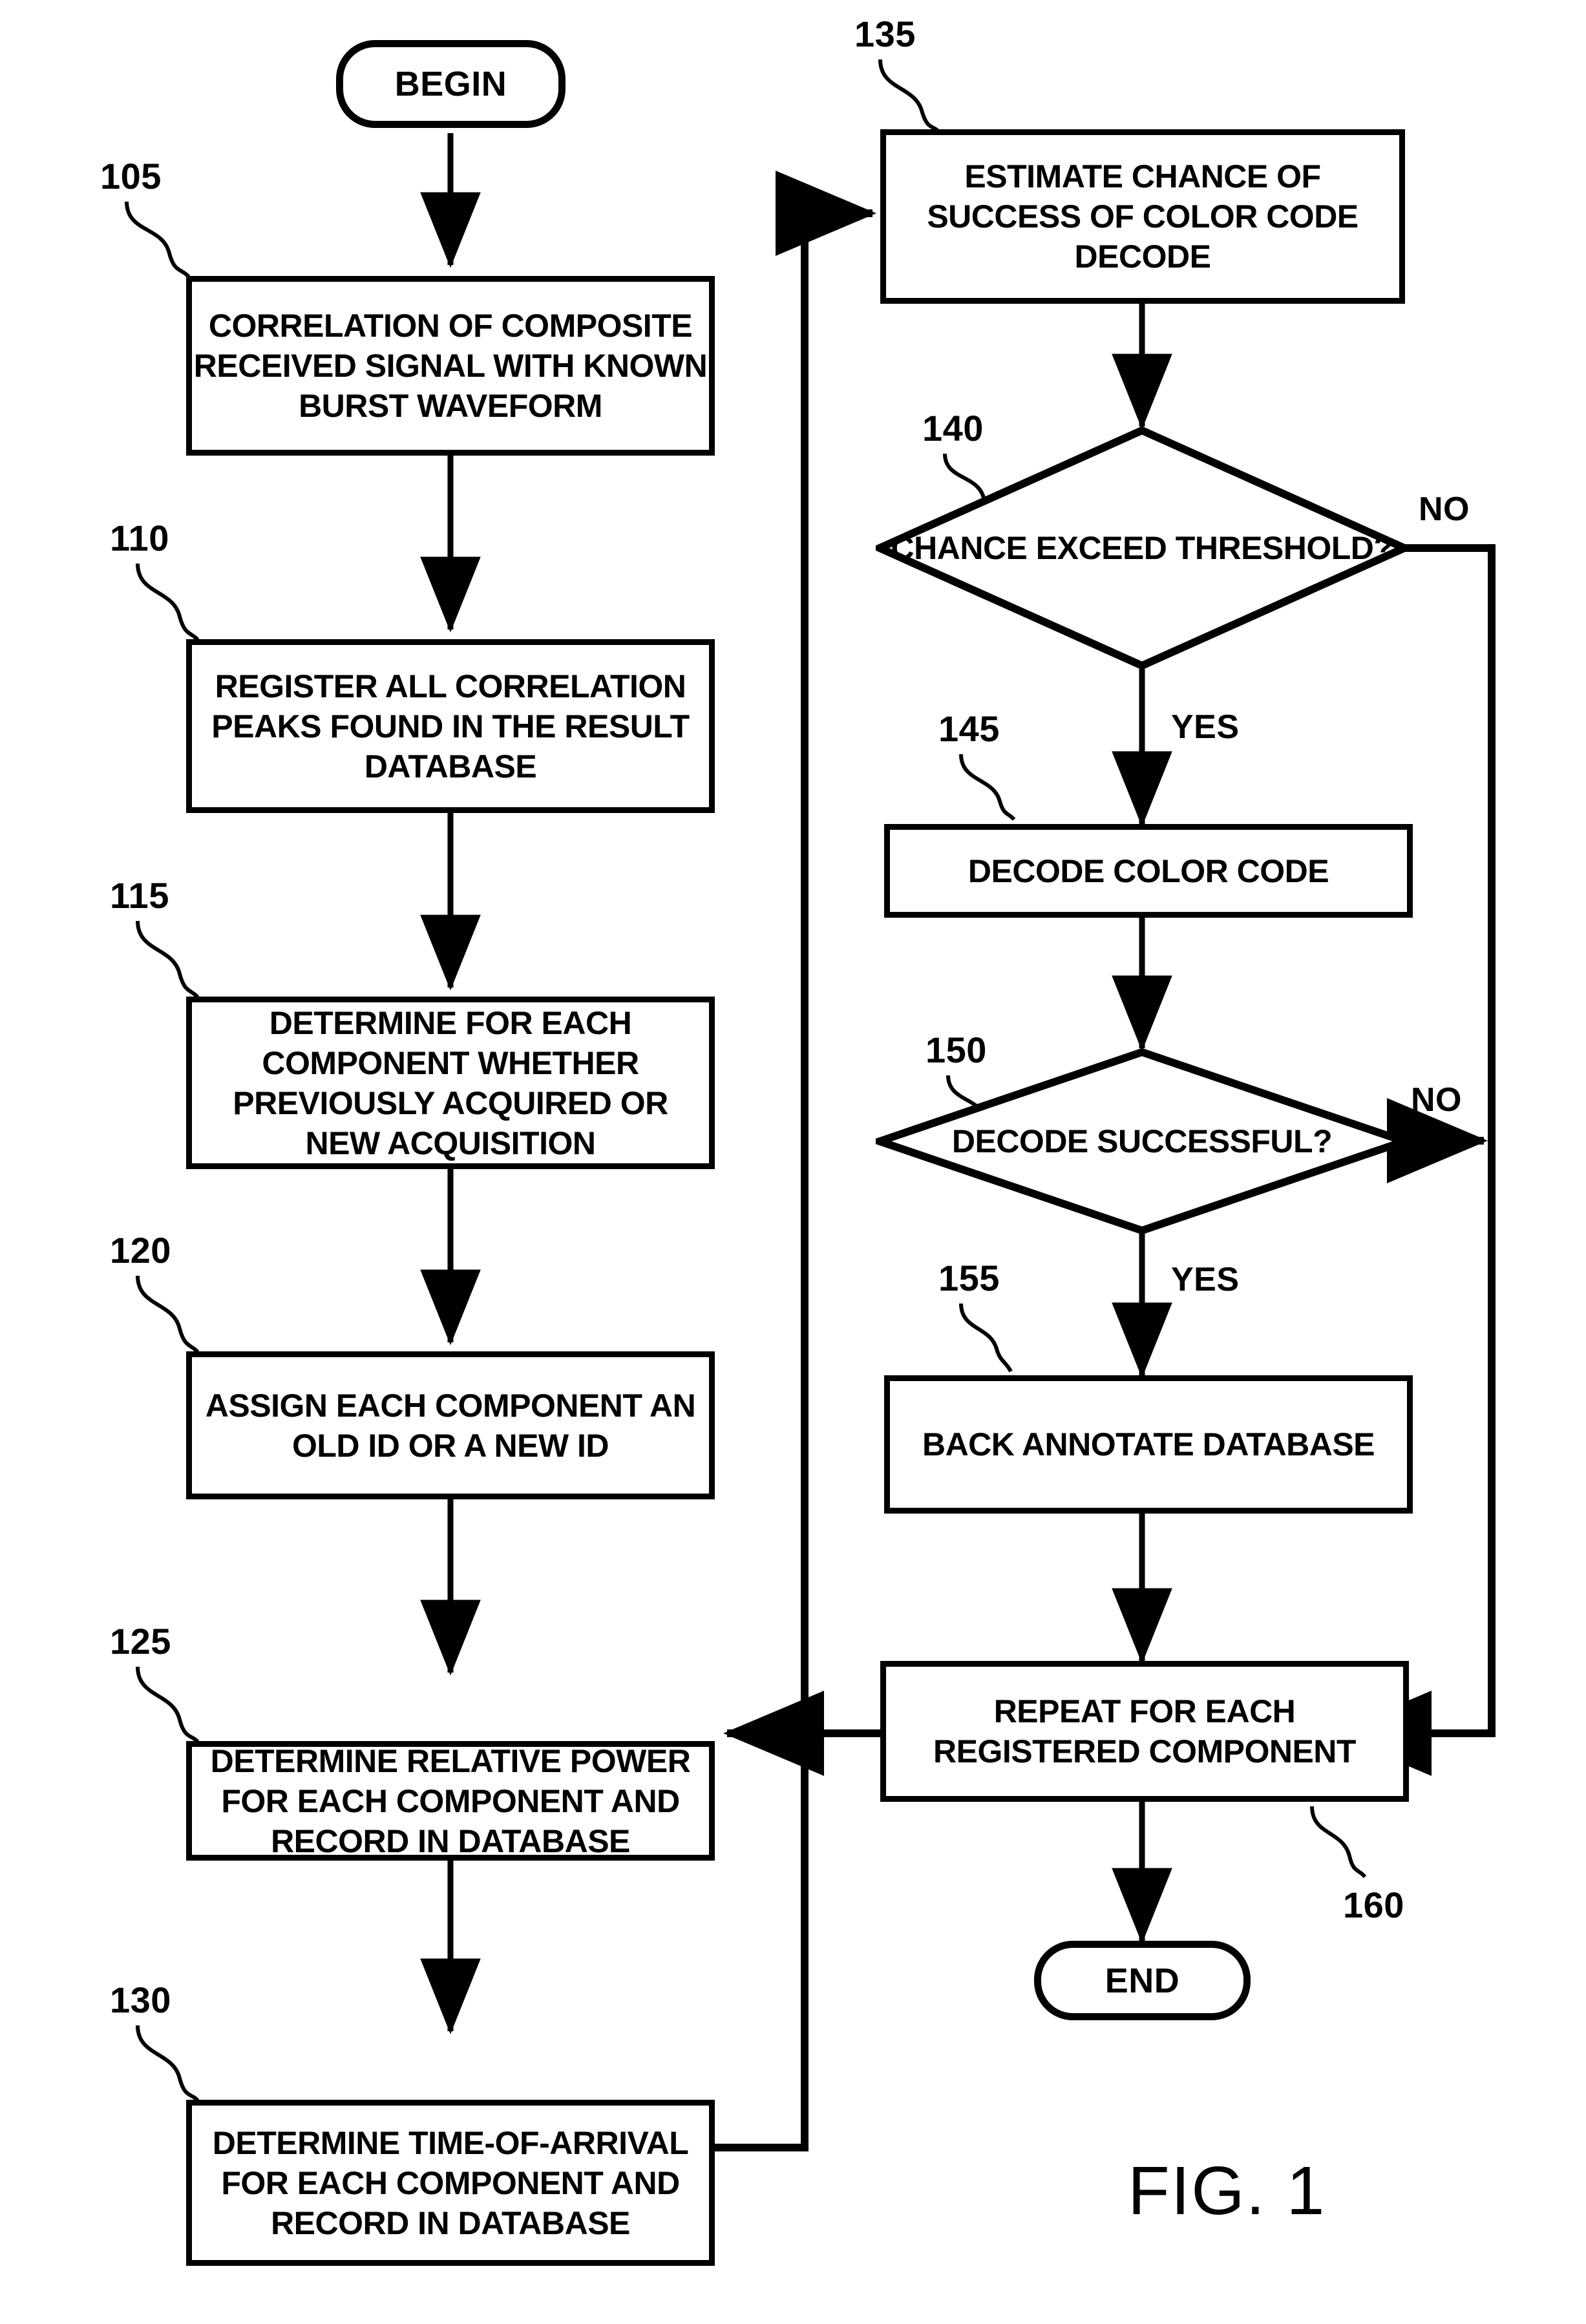 The width and height of the screenshot is (1586, 2324). Describe the element at coordinates (1205, 727) in the screenshot. I see `edge-label-140-yes: YES` at that location.